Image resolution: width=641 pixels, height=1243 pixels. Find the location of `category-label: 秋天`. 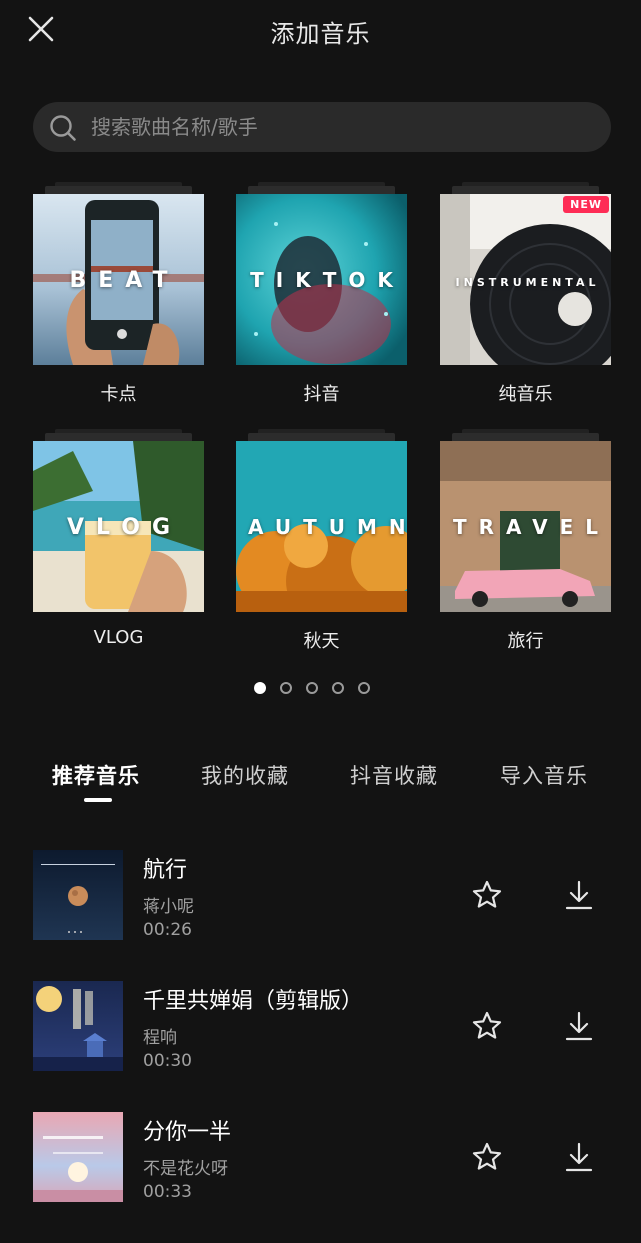

category-label: 秋天 is located at coordinates (321, 641).